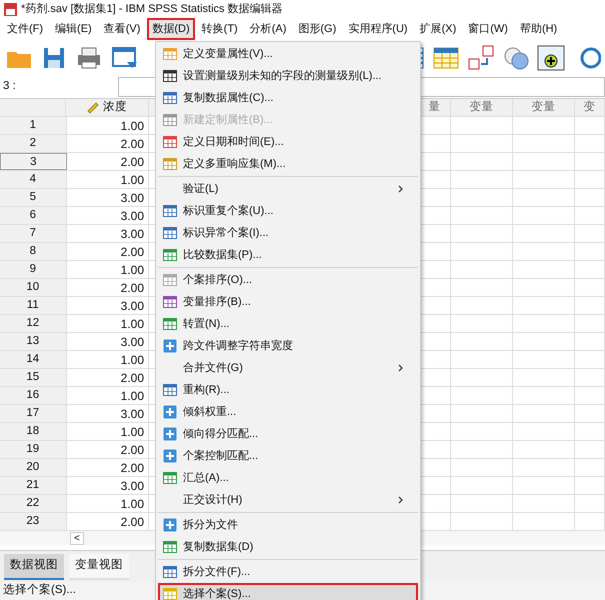 Image resolution: width=605 pixels, height=600 pixels. What do you see at coordinates (9, 86) in the screenshot?
I see `cell-label: 3 :` at bounding box center [9, 86].